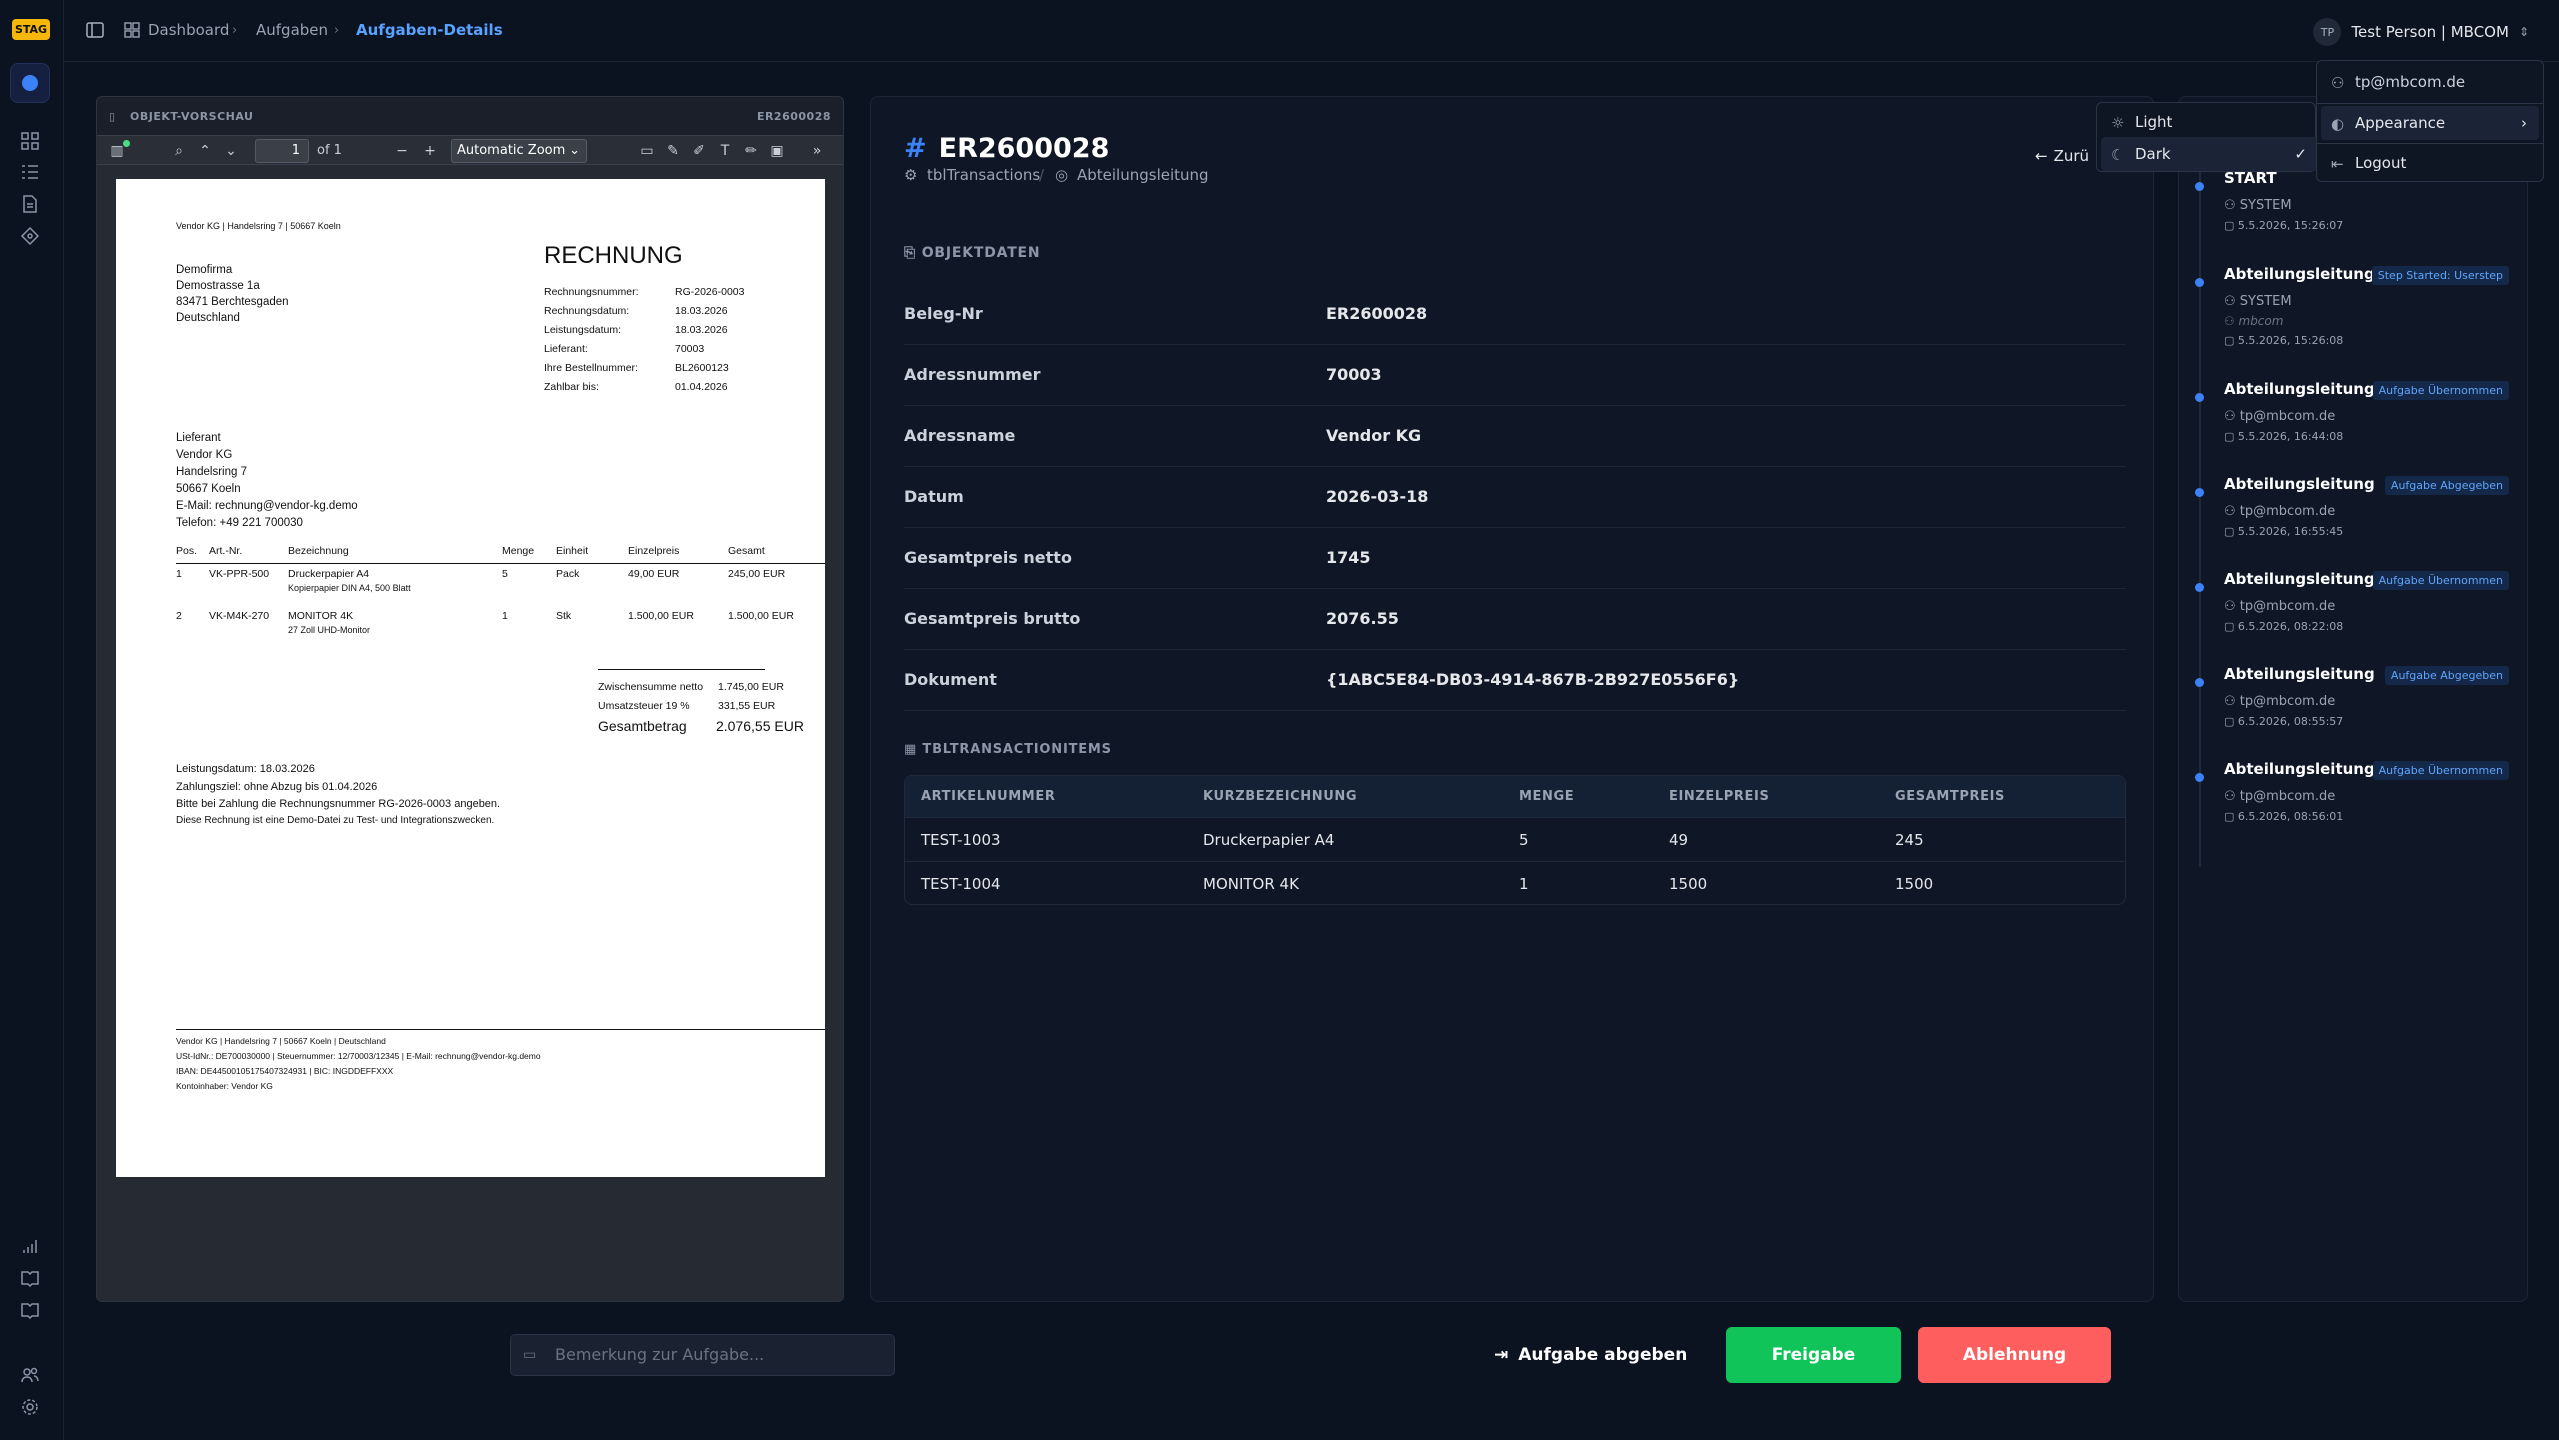  Describe the element at coordinates (915, 148) in the screenshot. I see `hash-icon: #` at that location.